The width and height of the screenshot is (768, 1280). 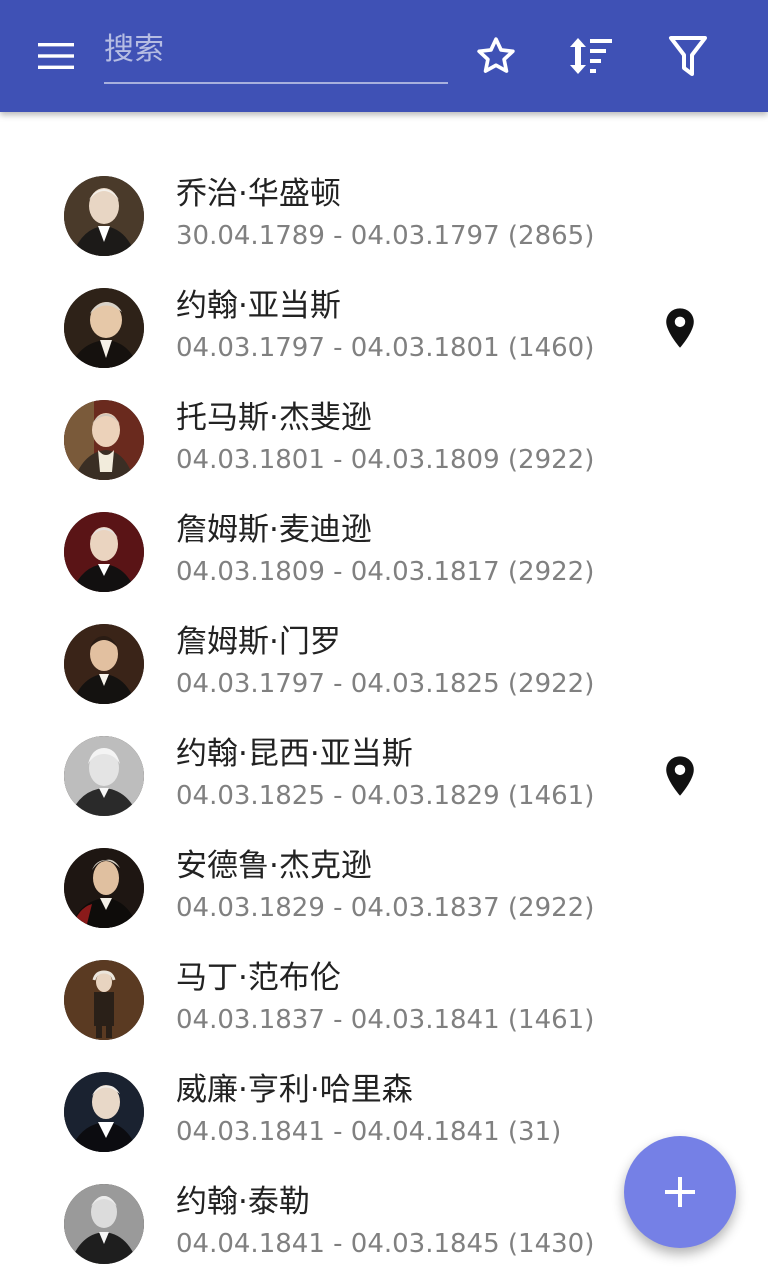 I want to click on filter-icon, so click(x=688, y=56).